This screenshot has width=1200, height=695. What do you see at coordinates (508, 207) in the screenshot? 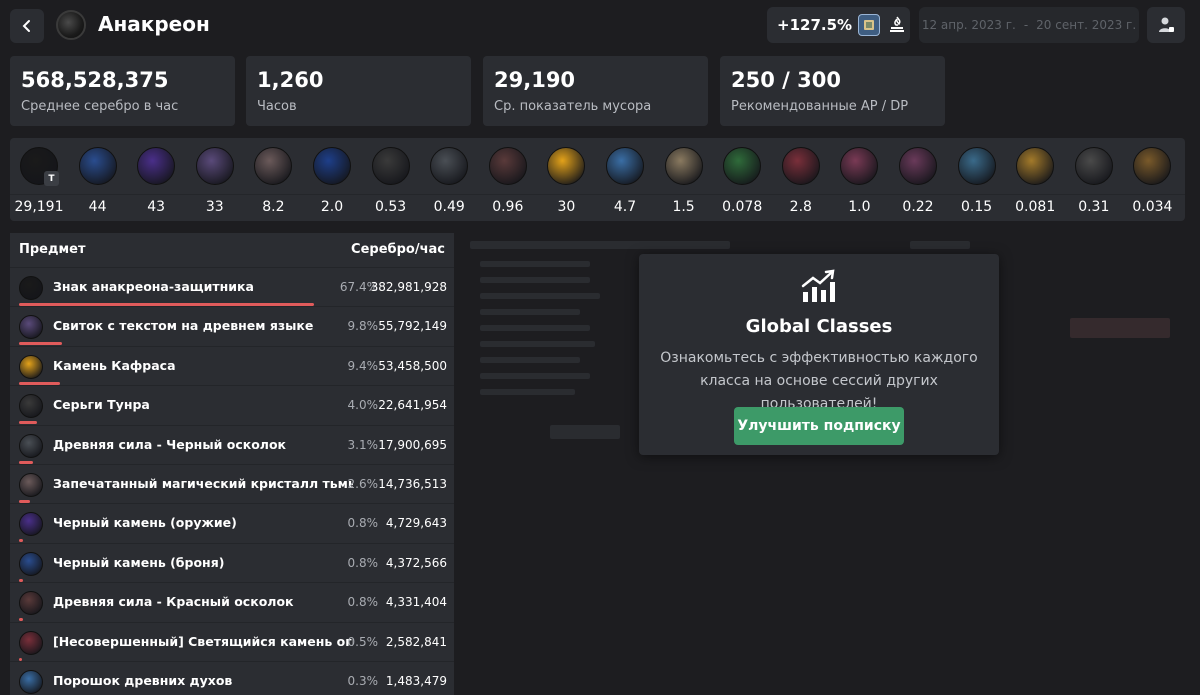
I see `item-count: 0.96` at bounding box center [508, 207].